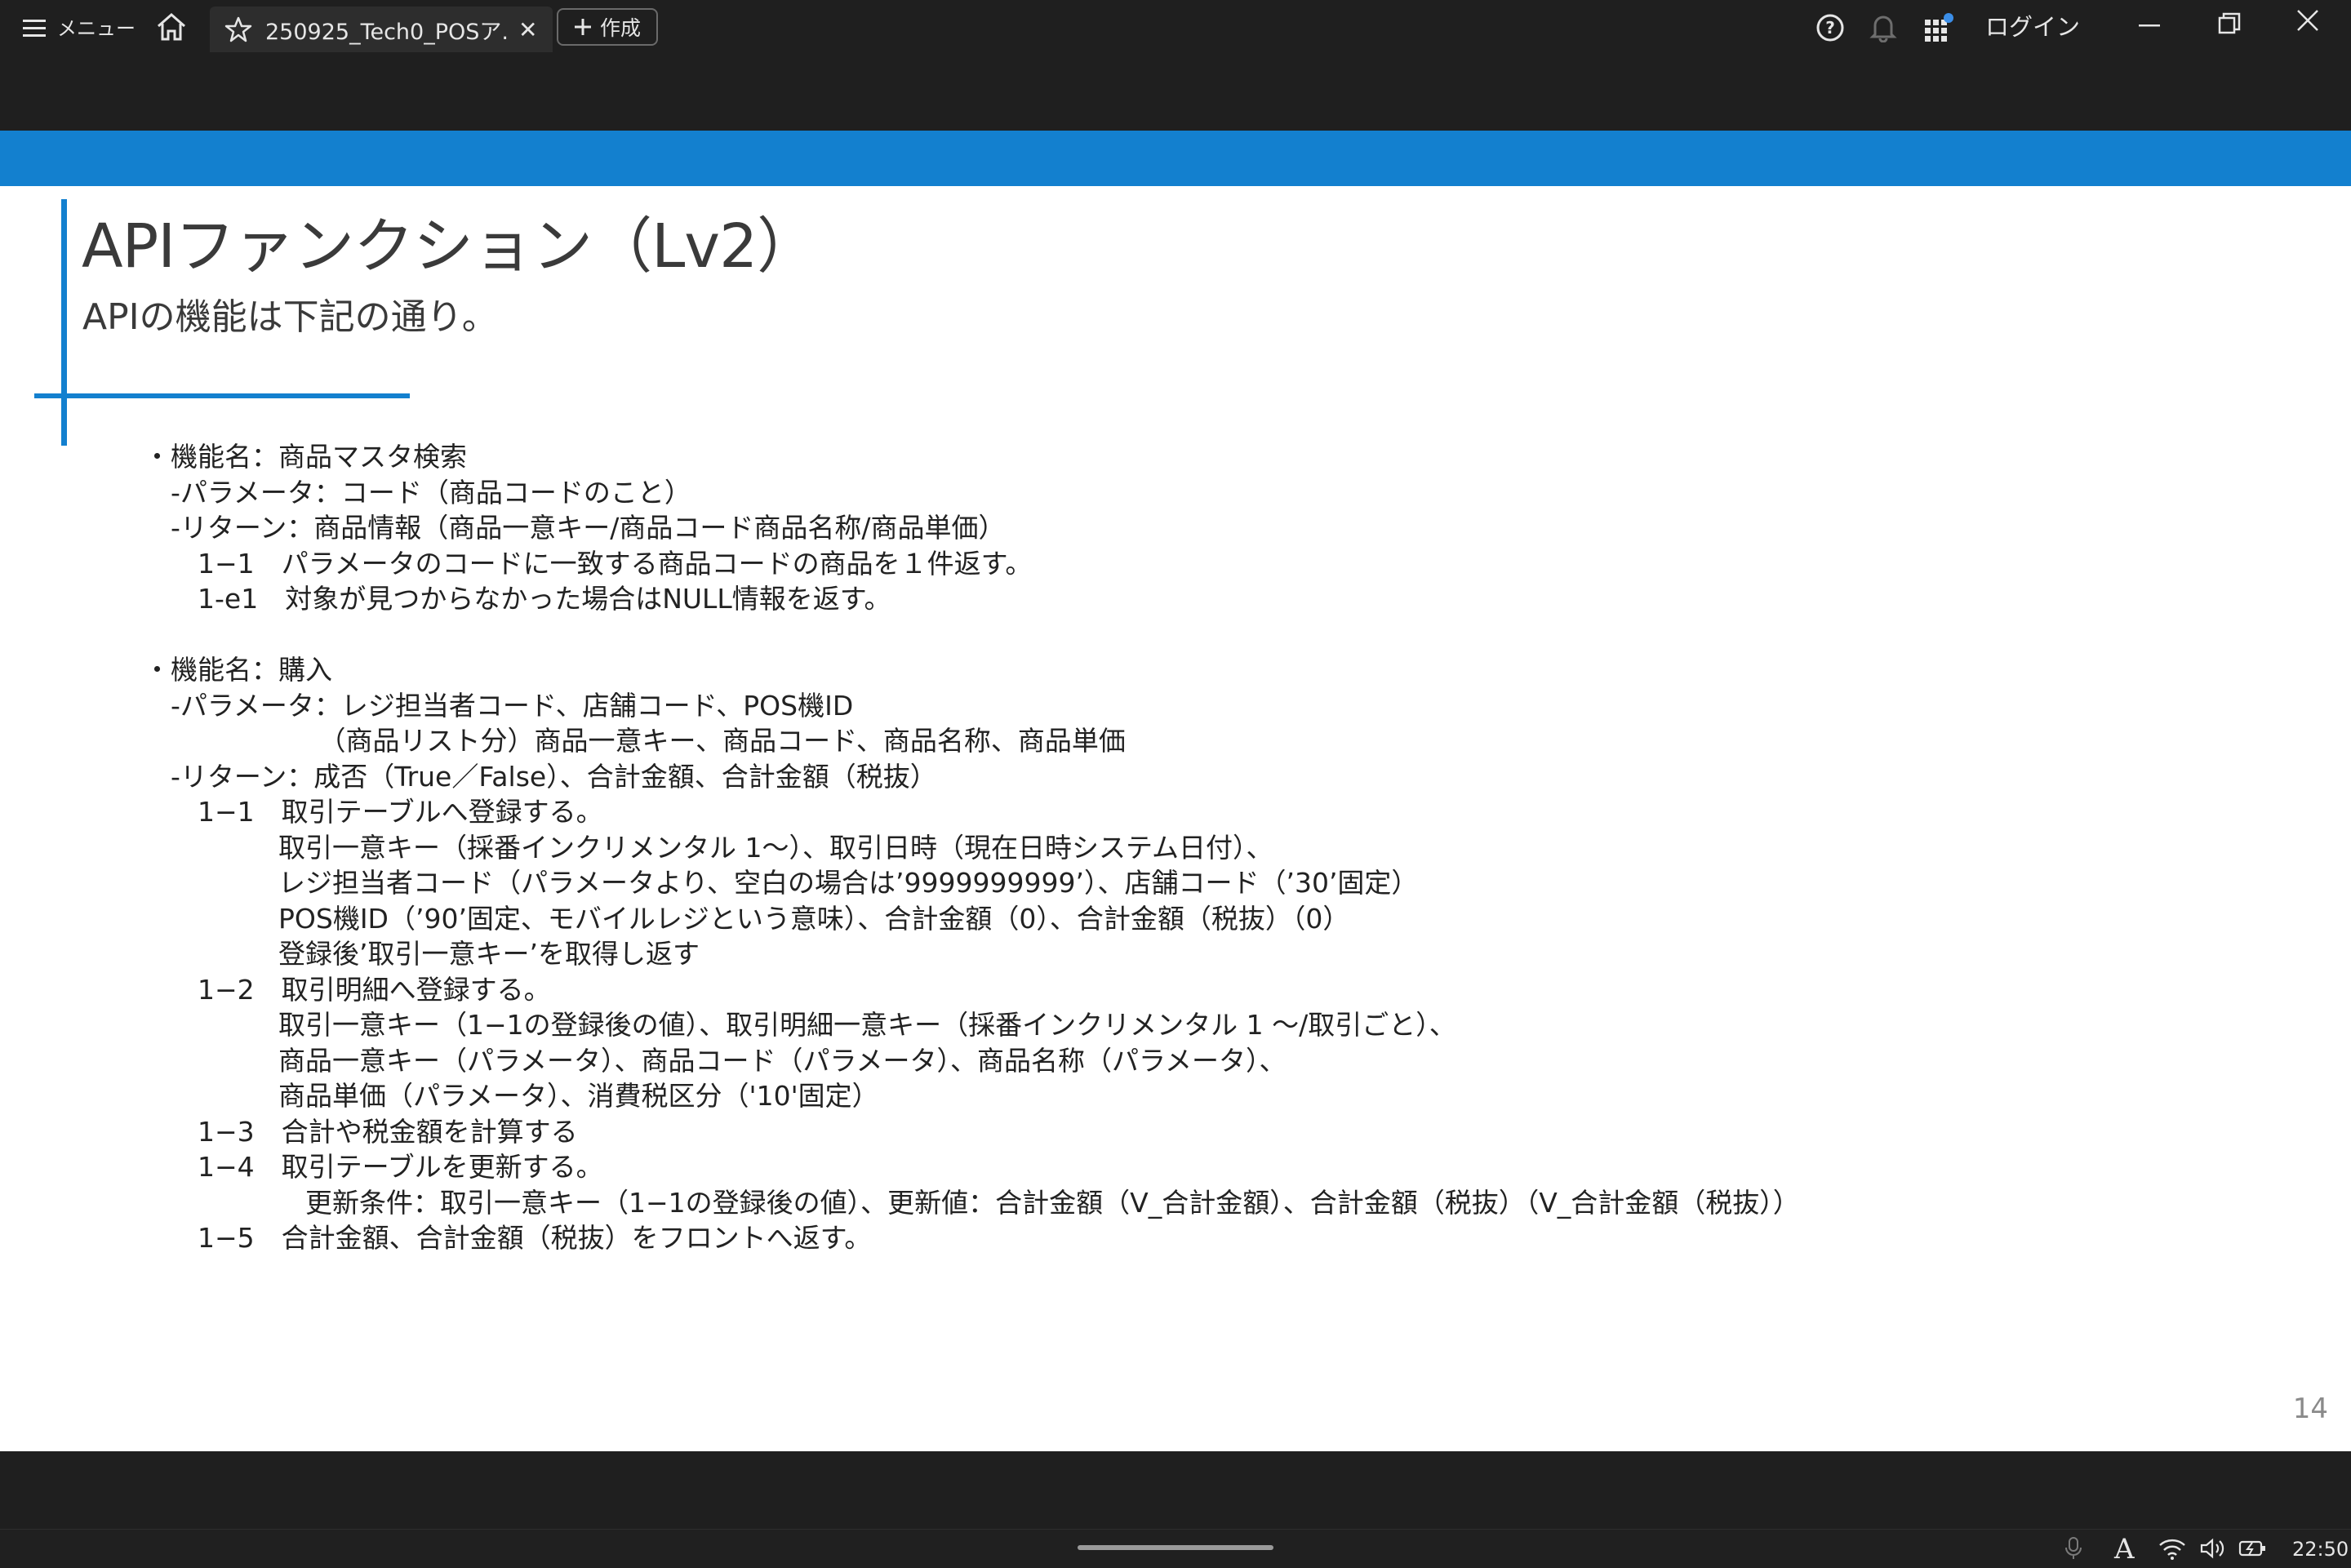 This screenshot has width=2351, height=1568. I want to click on slide-body-line: -パラメータ：レジ担当者コード、店舗コード、POS機ID, so click(499, 706).